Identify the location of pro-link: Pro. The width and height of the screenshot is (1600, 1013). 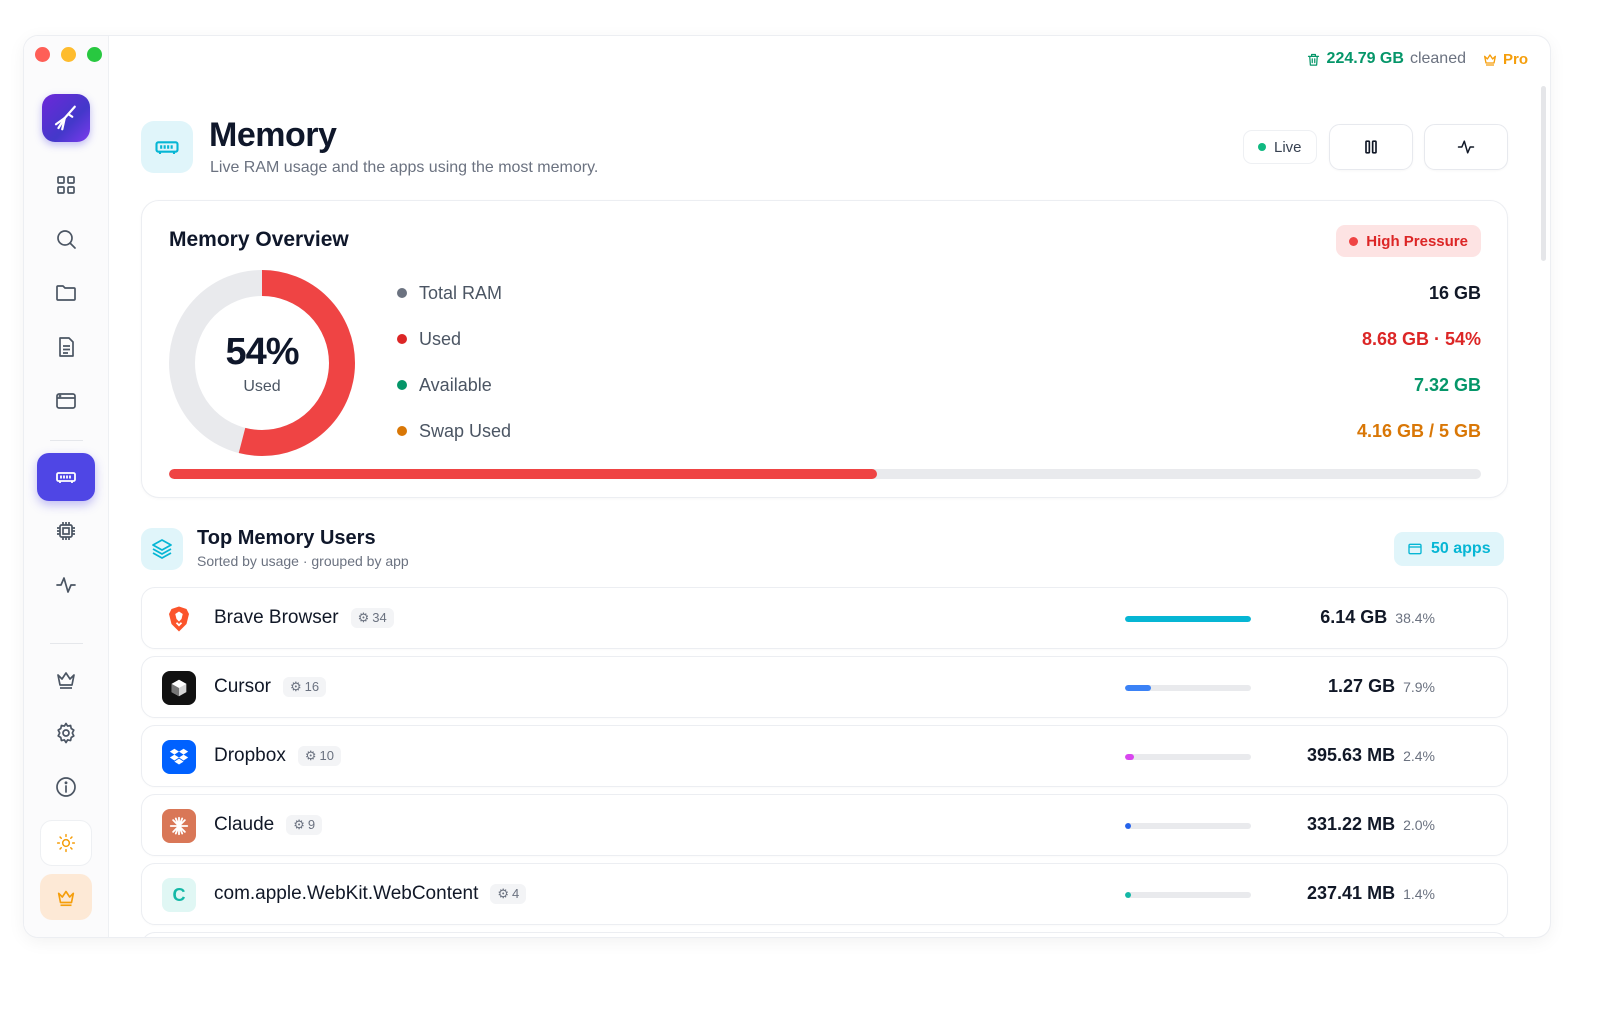
(1505, 59).